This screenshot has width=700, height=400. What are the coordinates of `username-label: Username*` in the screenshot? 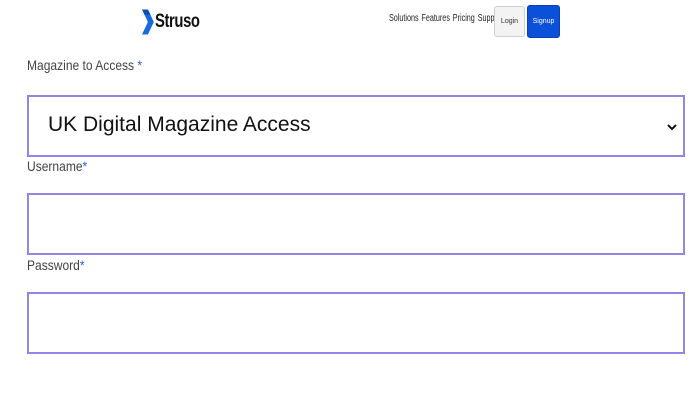 It's located at (57, 166).